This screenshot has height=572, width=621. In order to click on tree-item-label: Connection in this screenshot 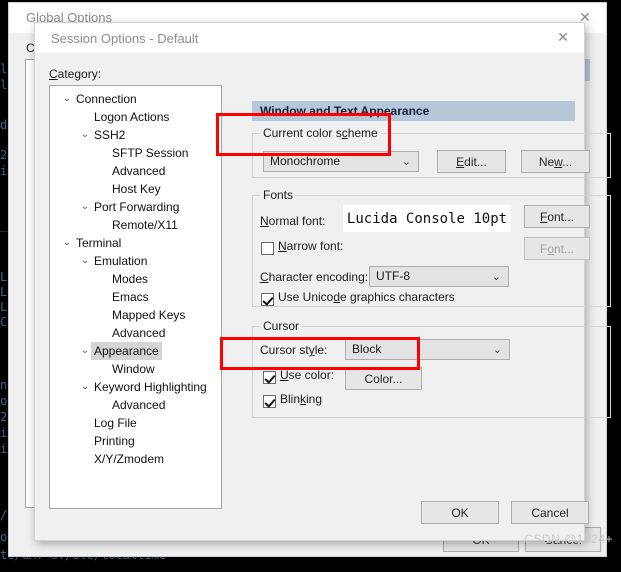, I will do `click(106, 99)`.